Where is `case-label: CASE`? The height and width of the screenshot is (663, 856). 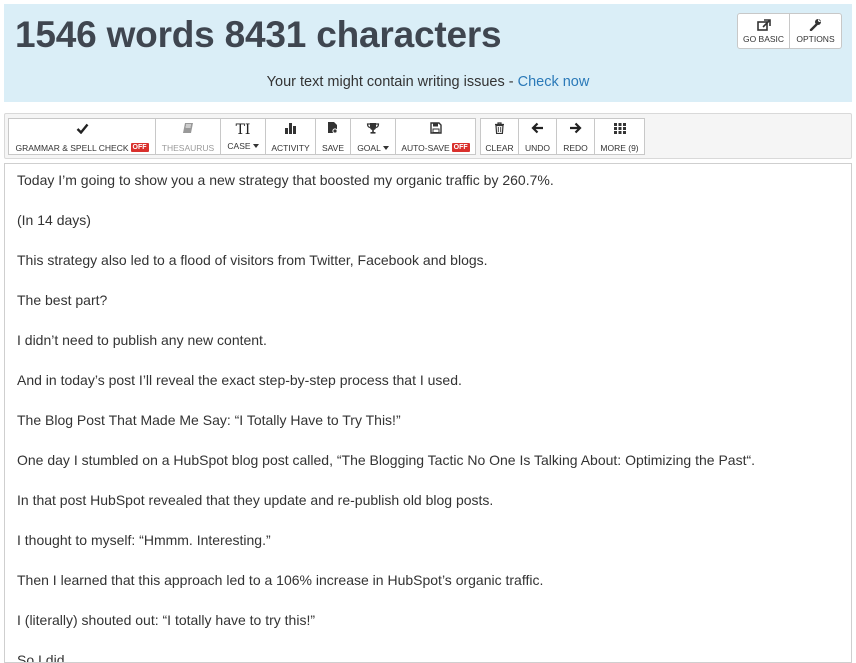
case-label: CASE is located at coordinates (239, 145).